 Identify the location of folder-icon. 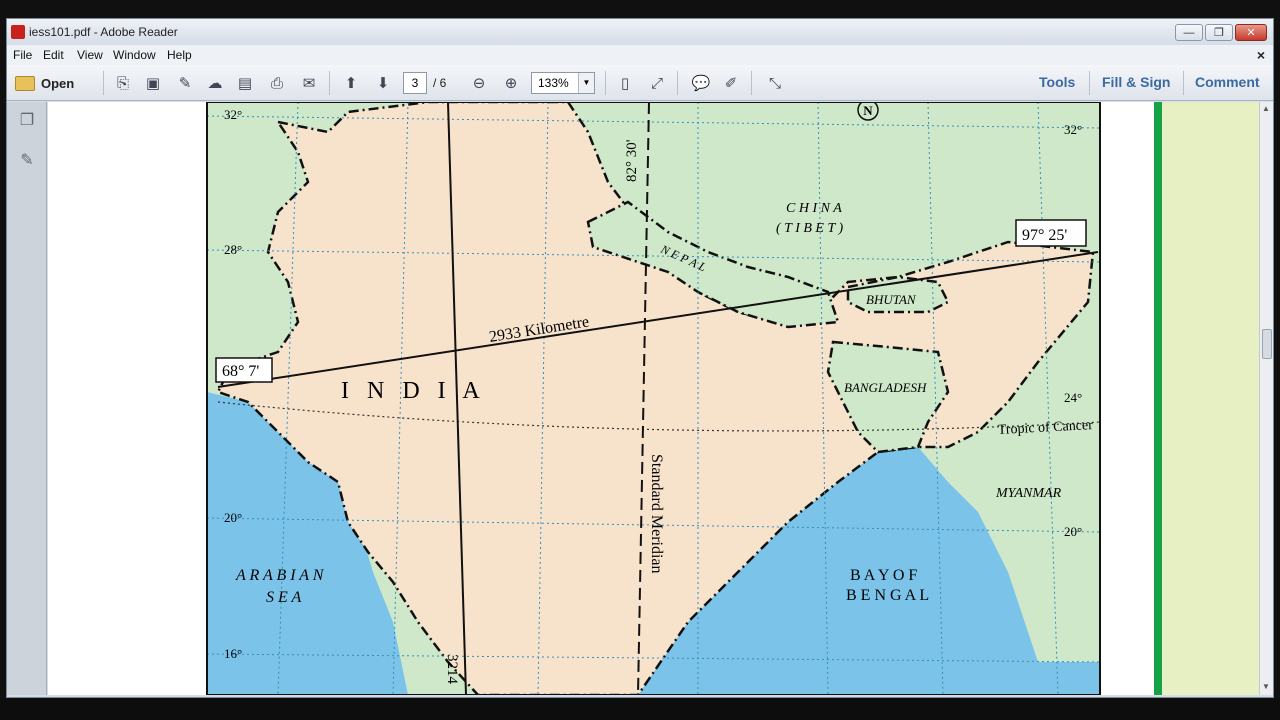
(25, 83).